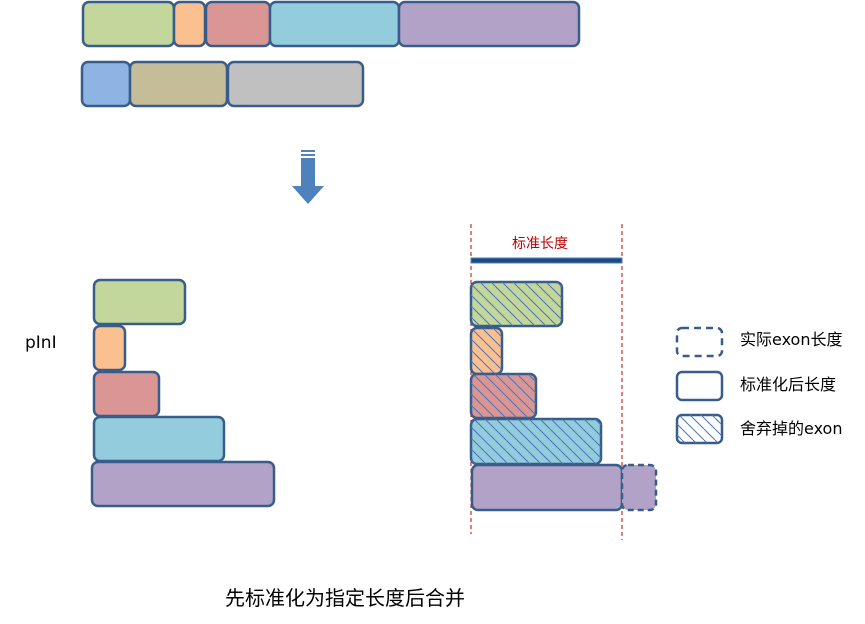  I want to click on legend-label-normalized-length: 标准化后长度, so click(788, 384).